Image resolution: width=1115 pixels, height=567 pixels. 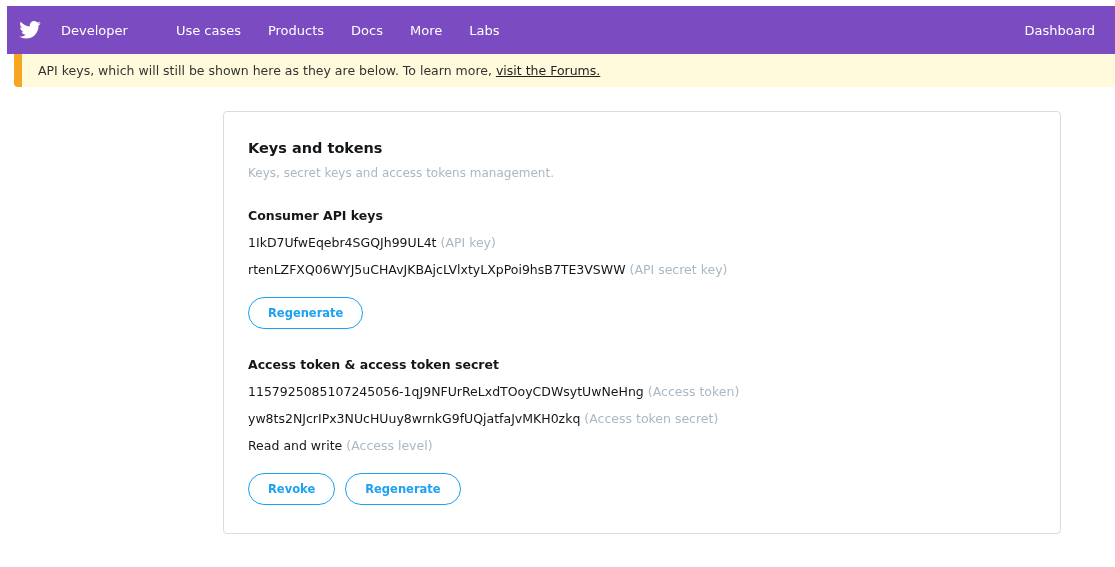 I want to click on nav-link: Use cases, so click(x=208, y=30).